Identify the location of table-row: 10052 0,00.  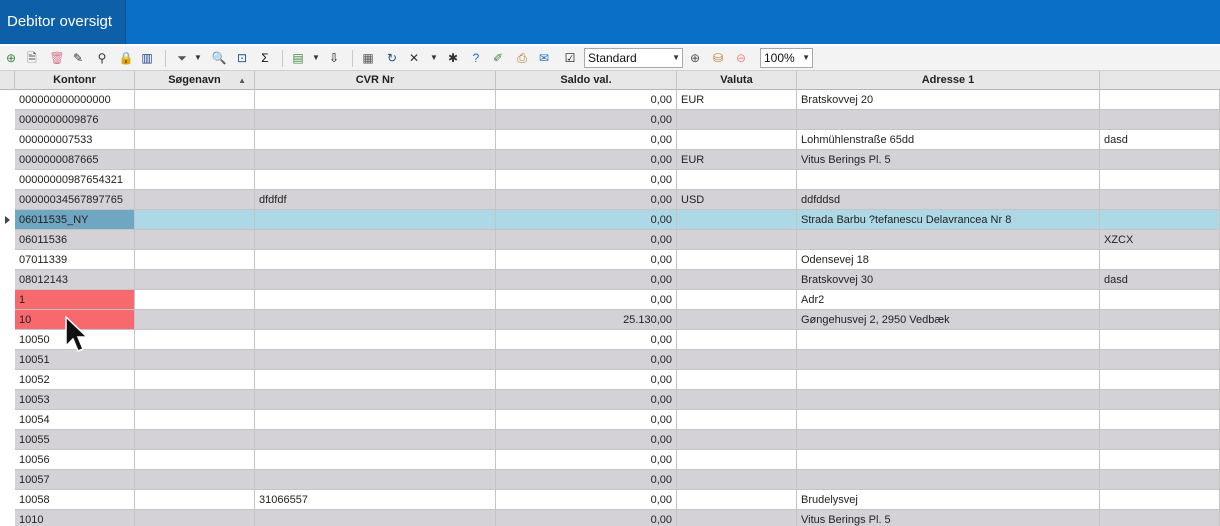
(610, 380).